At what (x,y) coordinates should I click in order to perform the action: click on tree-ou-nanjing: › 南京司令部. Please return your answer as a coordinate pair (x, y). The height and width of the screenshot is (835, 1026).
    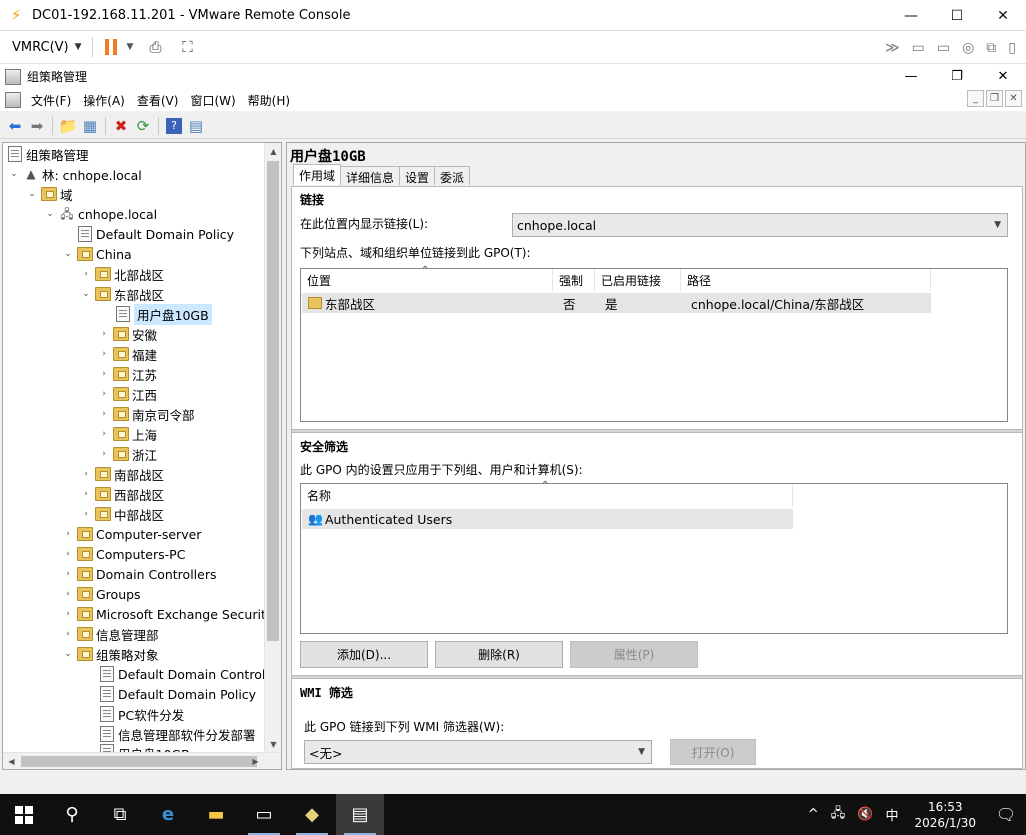
    Looking at the image, I should click on (146, 414).